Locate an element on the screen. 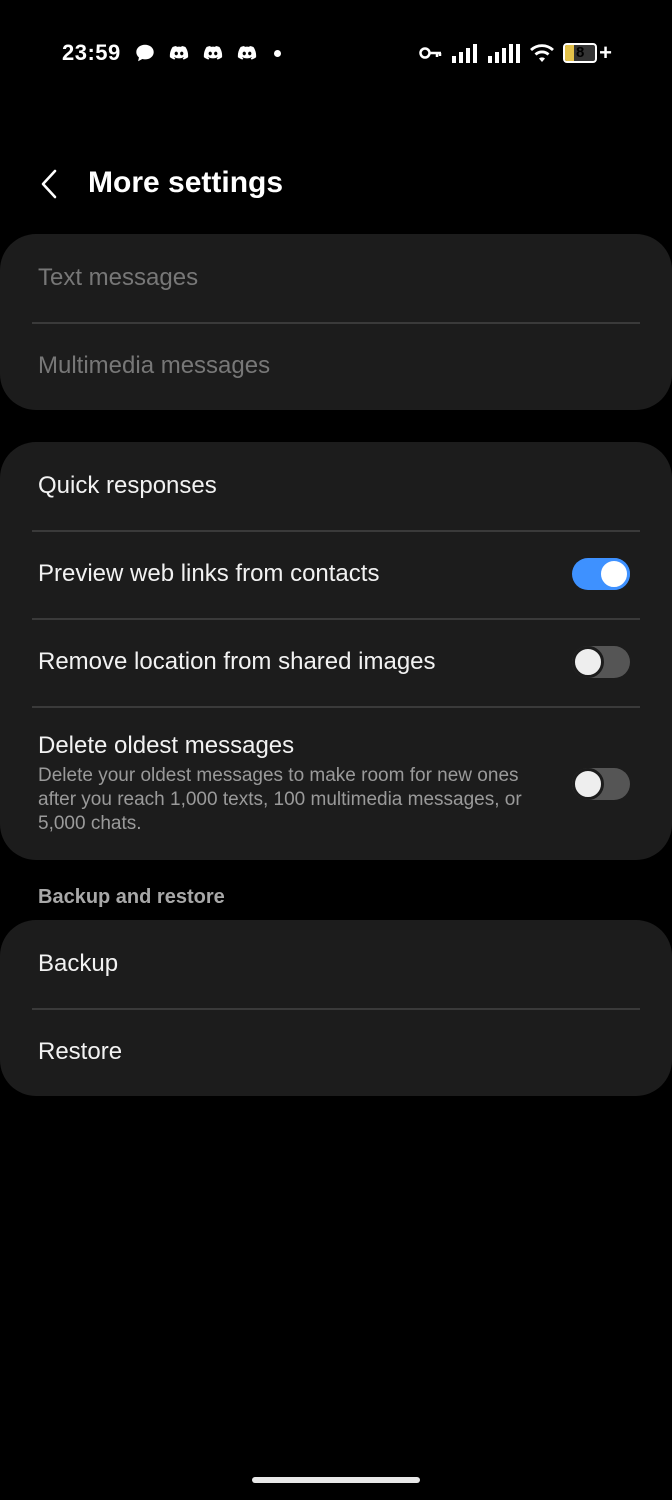 Image resolution: width=672 pixels, height=1500 pixels. preview-web-links-item: Preview web links from contacts is located at coordinates (336, 574).